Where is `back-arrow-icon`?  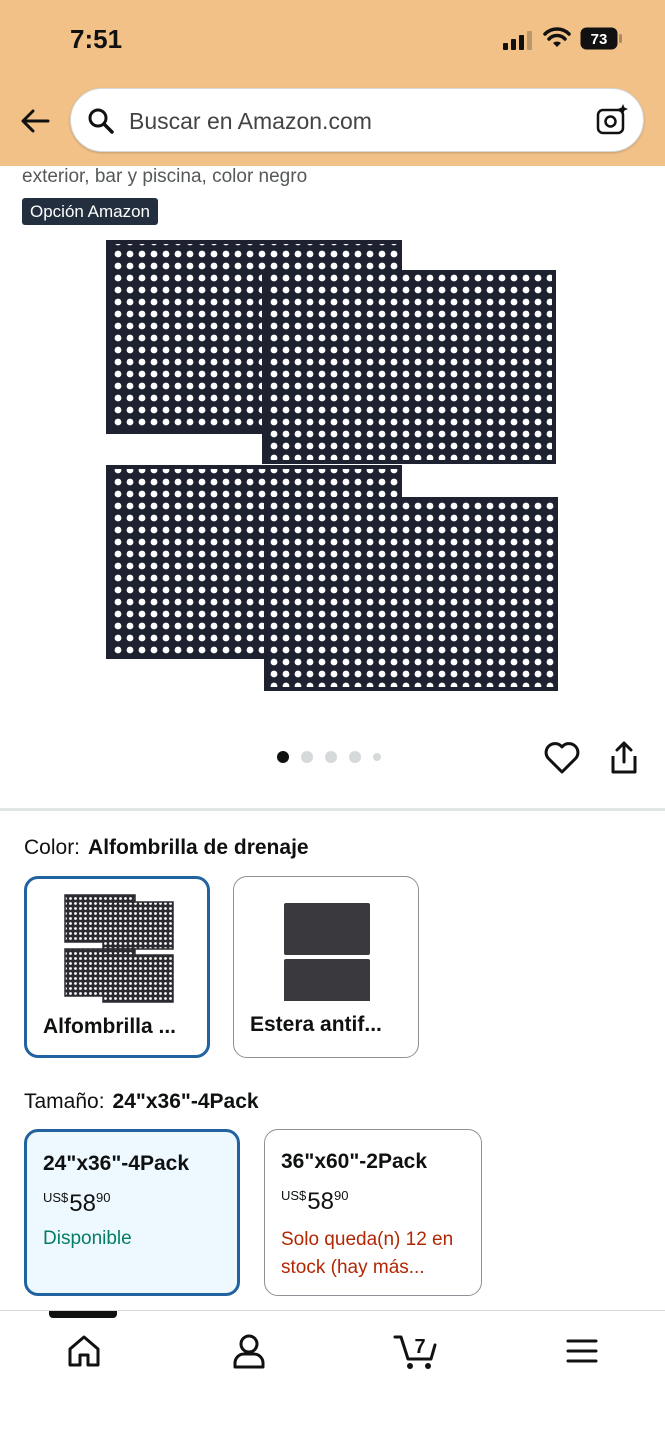 back-arrow-icon is located at coordinates (35, 121).